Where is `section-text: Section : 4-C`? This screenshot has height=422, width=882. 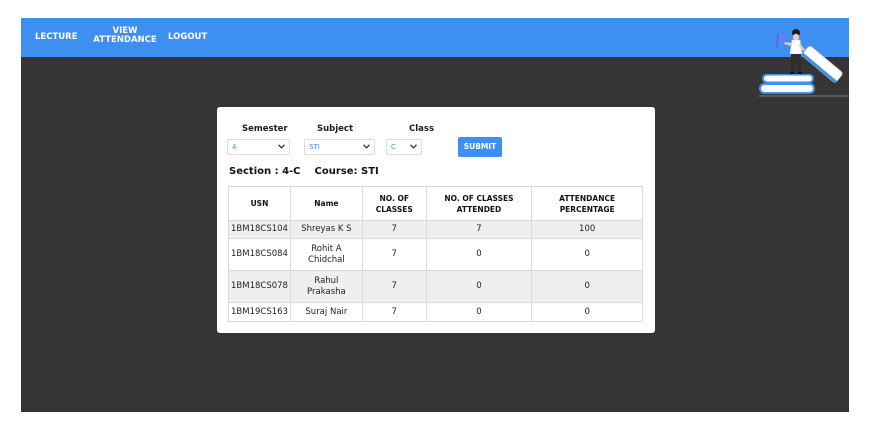
section-text: Section : 4-C is located at coordinates (265, 171).